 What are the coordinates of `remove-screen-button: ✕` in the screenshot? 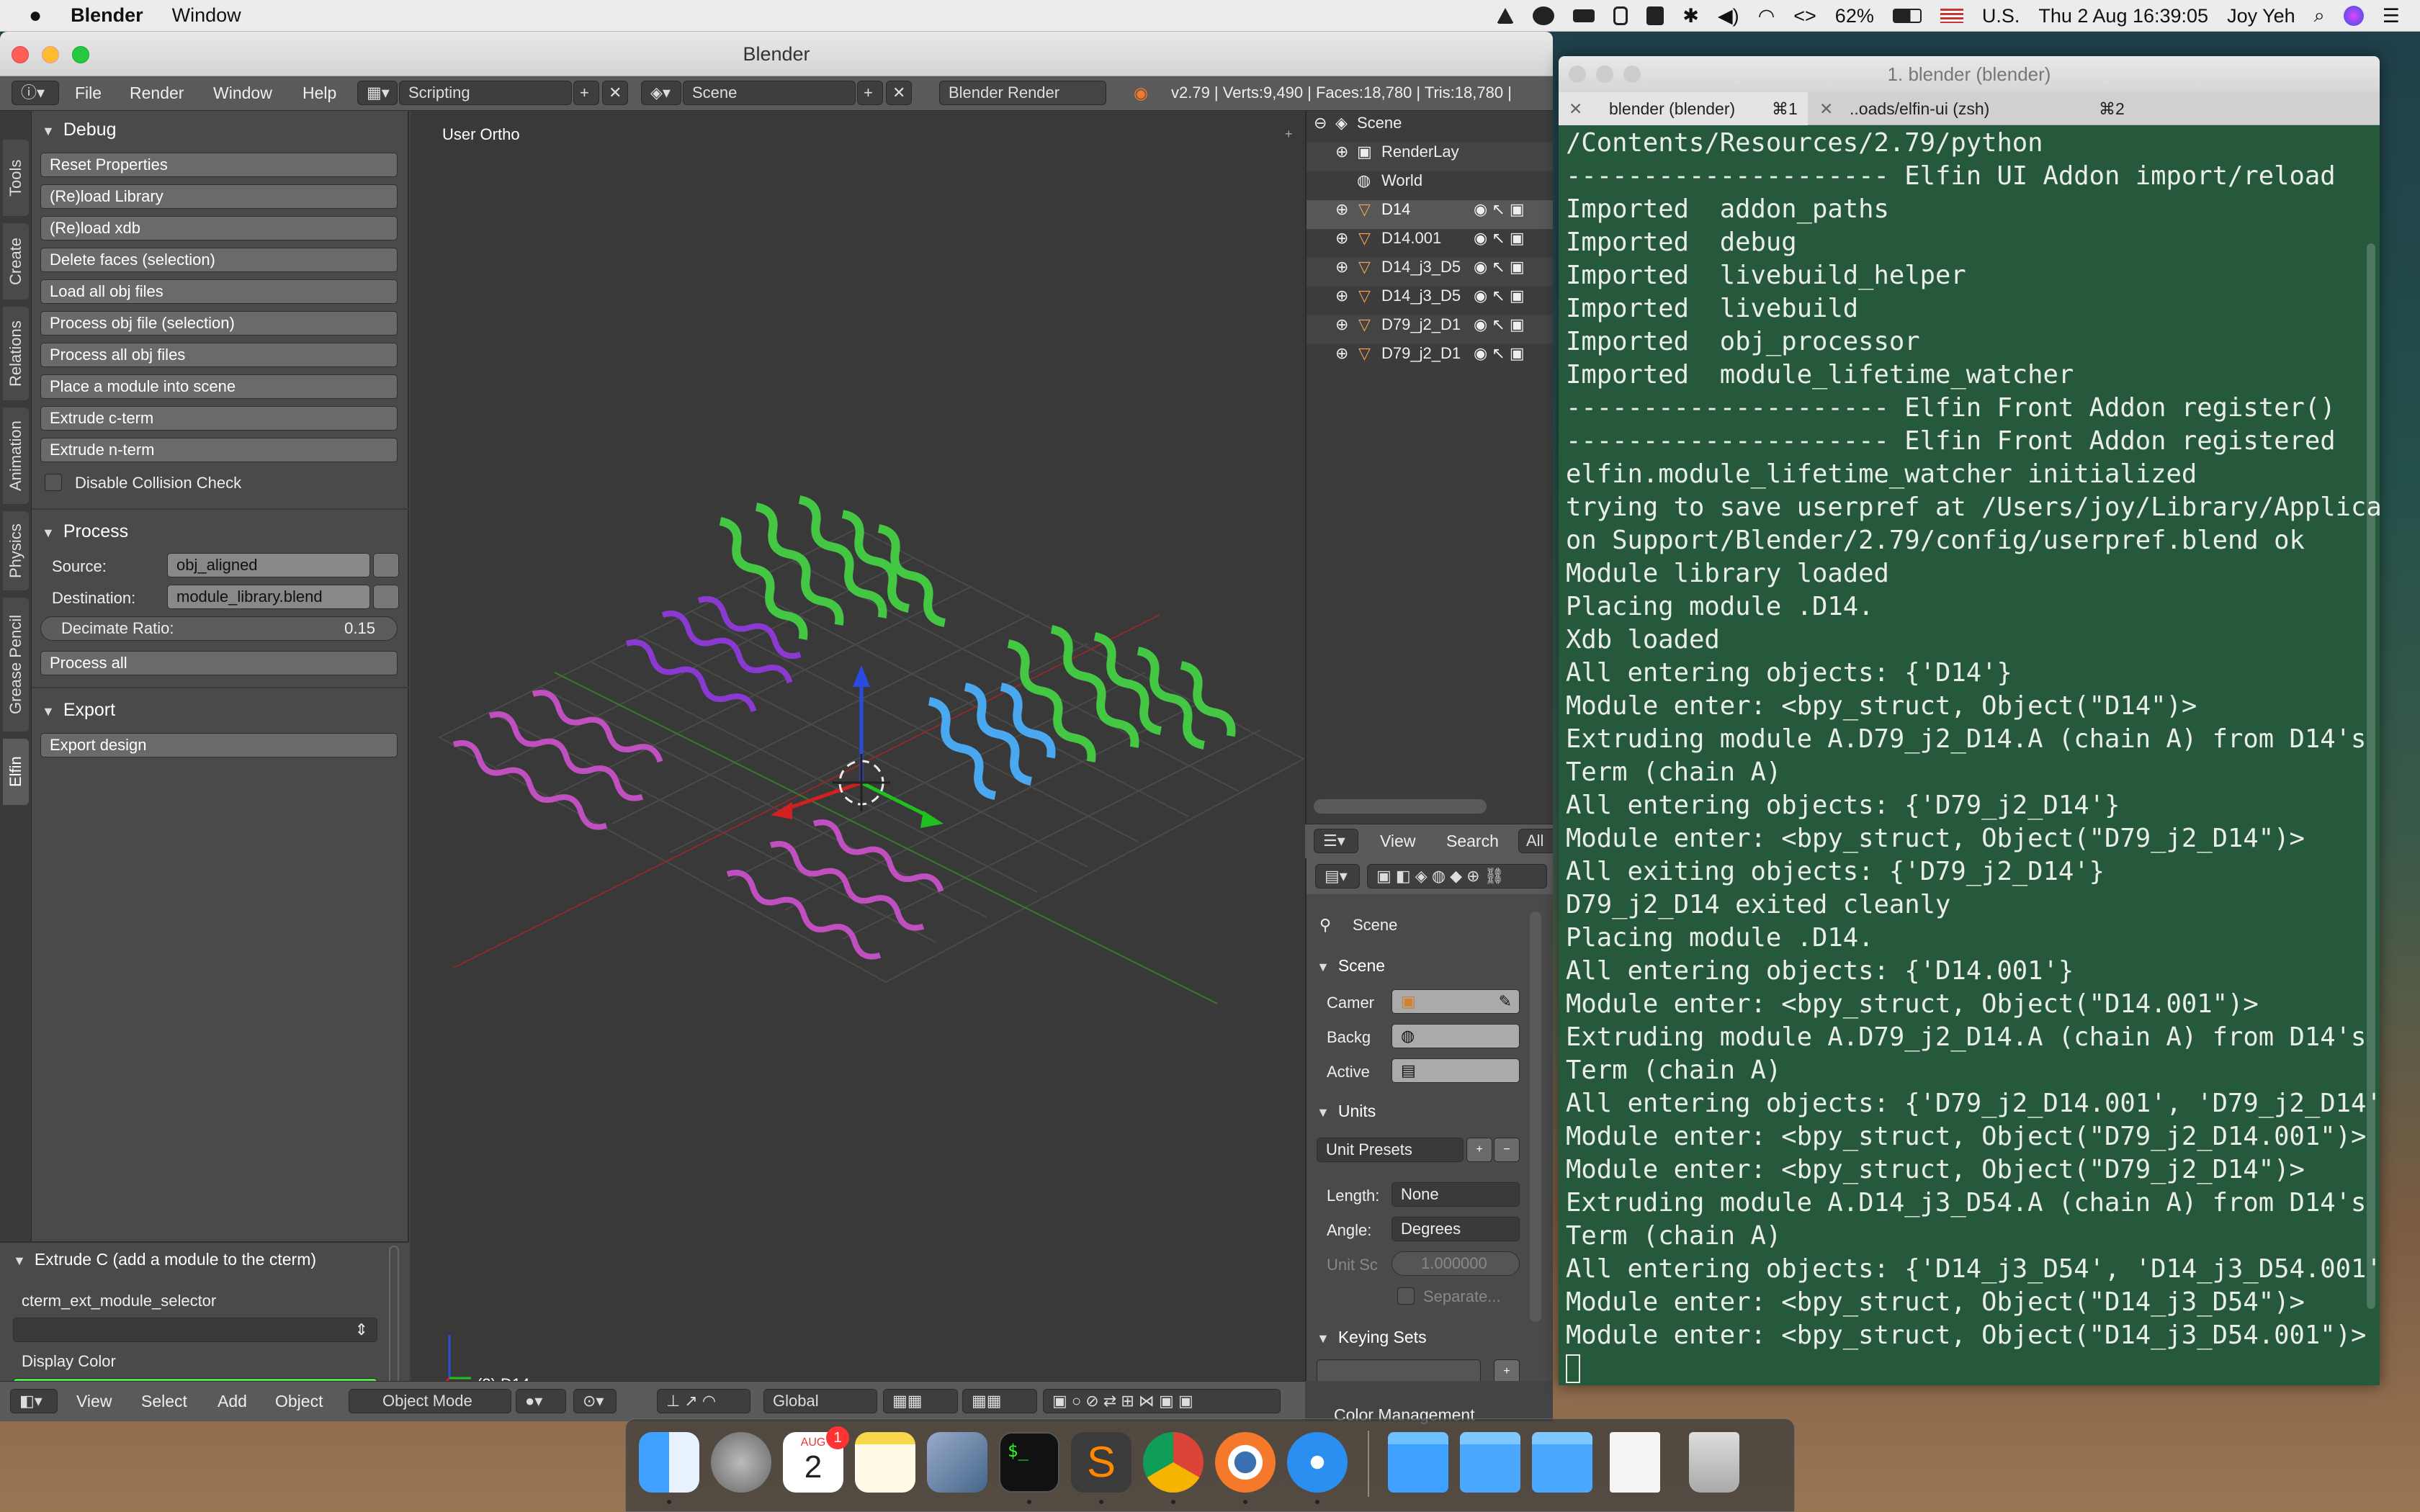 It's located at (615, 93).